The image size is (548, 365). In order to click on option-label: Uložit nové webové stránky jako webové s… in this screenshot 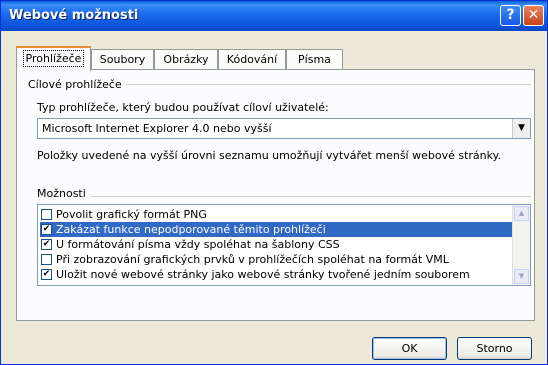, I will do `click(263, 274)`.